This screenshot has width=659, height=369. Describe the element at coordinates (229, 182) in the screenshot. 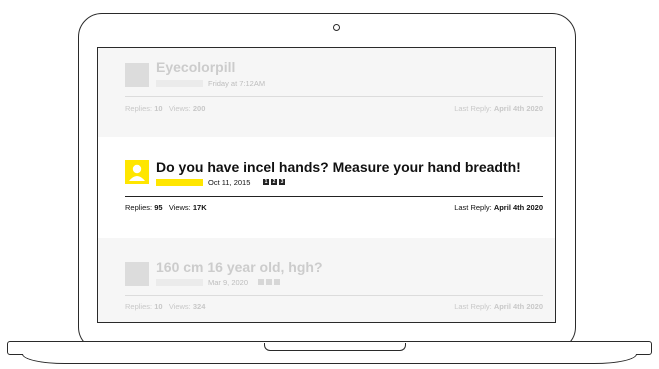

I see `thread-date: Oct 11, 2015` at that location.